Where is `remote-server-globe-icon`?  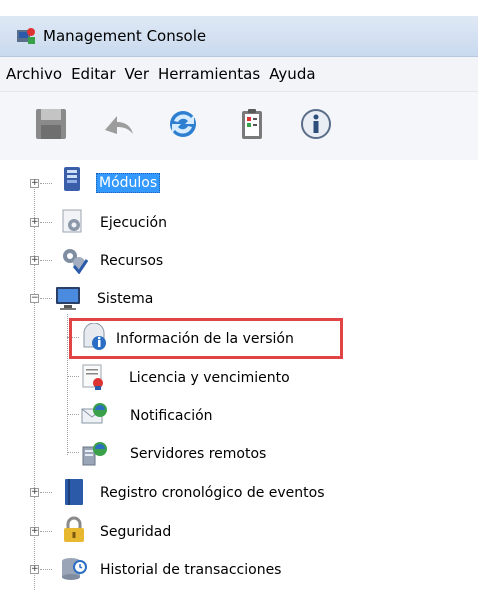 remote-server-globe-icon is located at coordinates (94, 454).